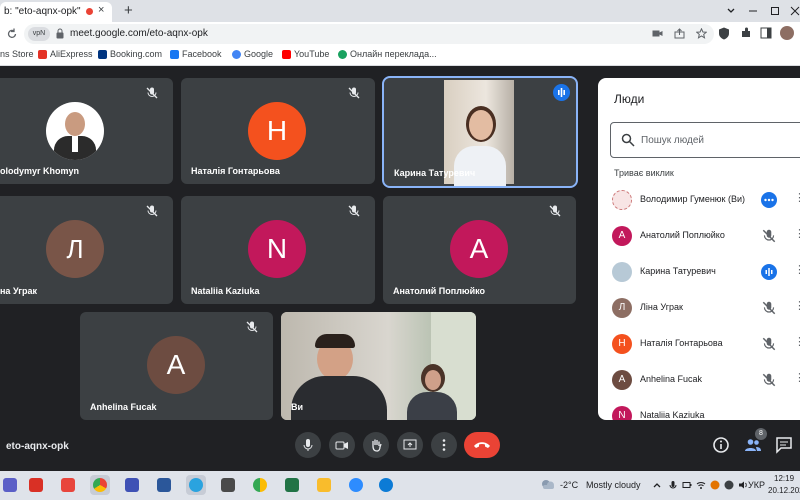 The height and width of the screenshot is (500, 800). What do you see at coordinates (784, 478) in the screenshot?
I see `clock-time: 12:19` at bounding box center [784, 478].